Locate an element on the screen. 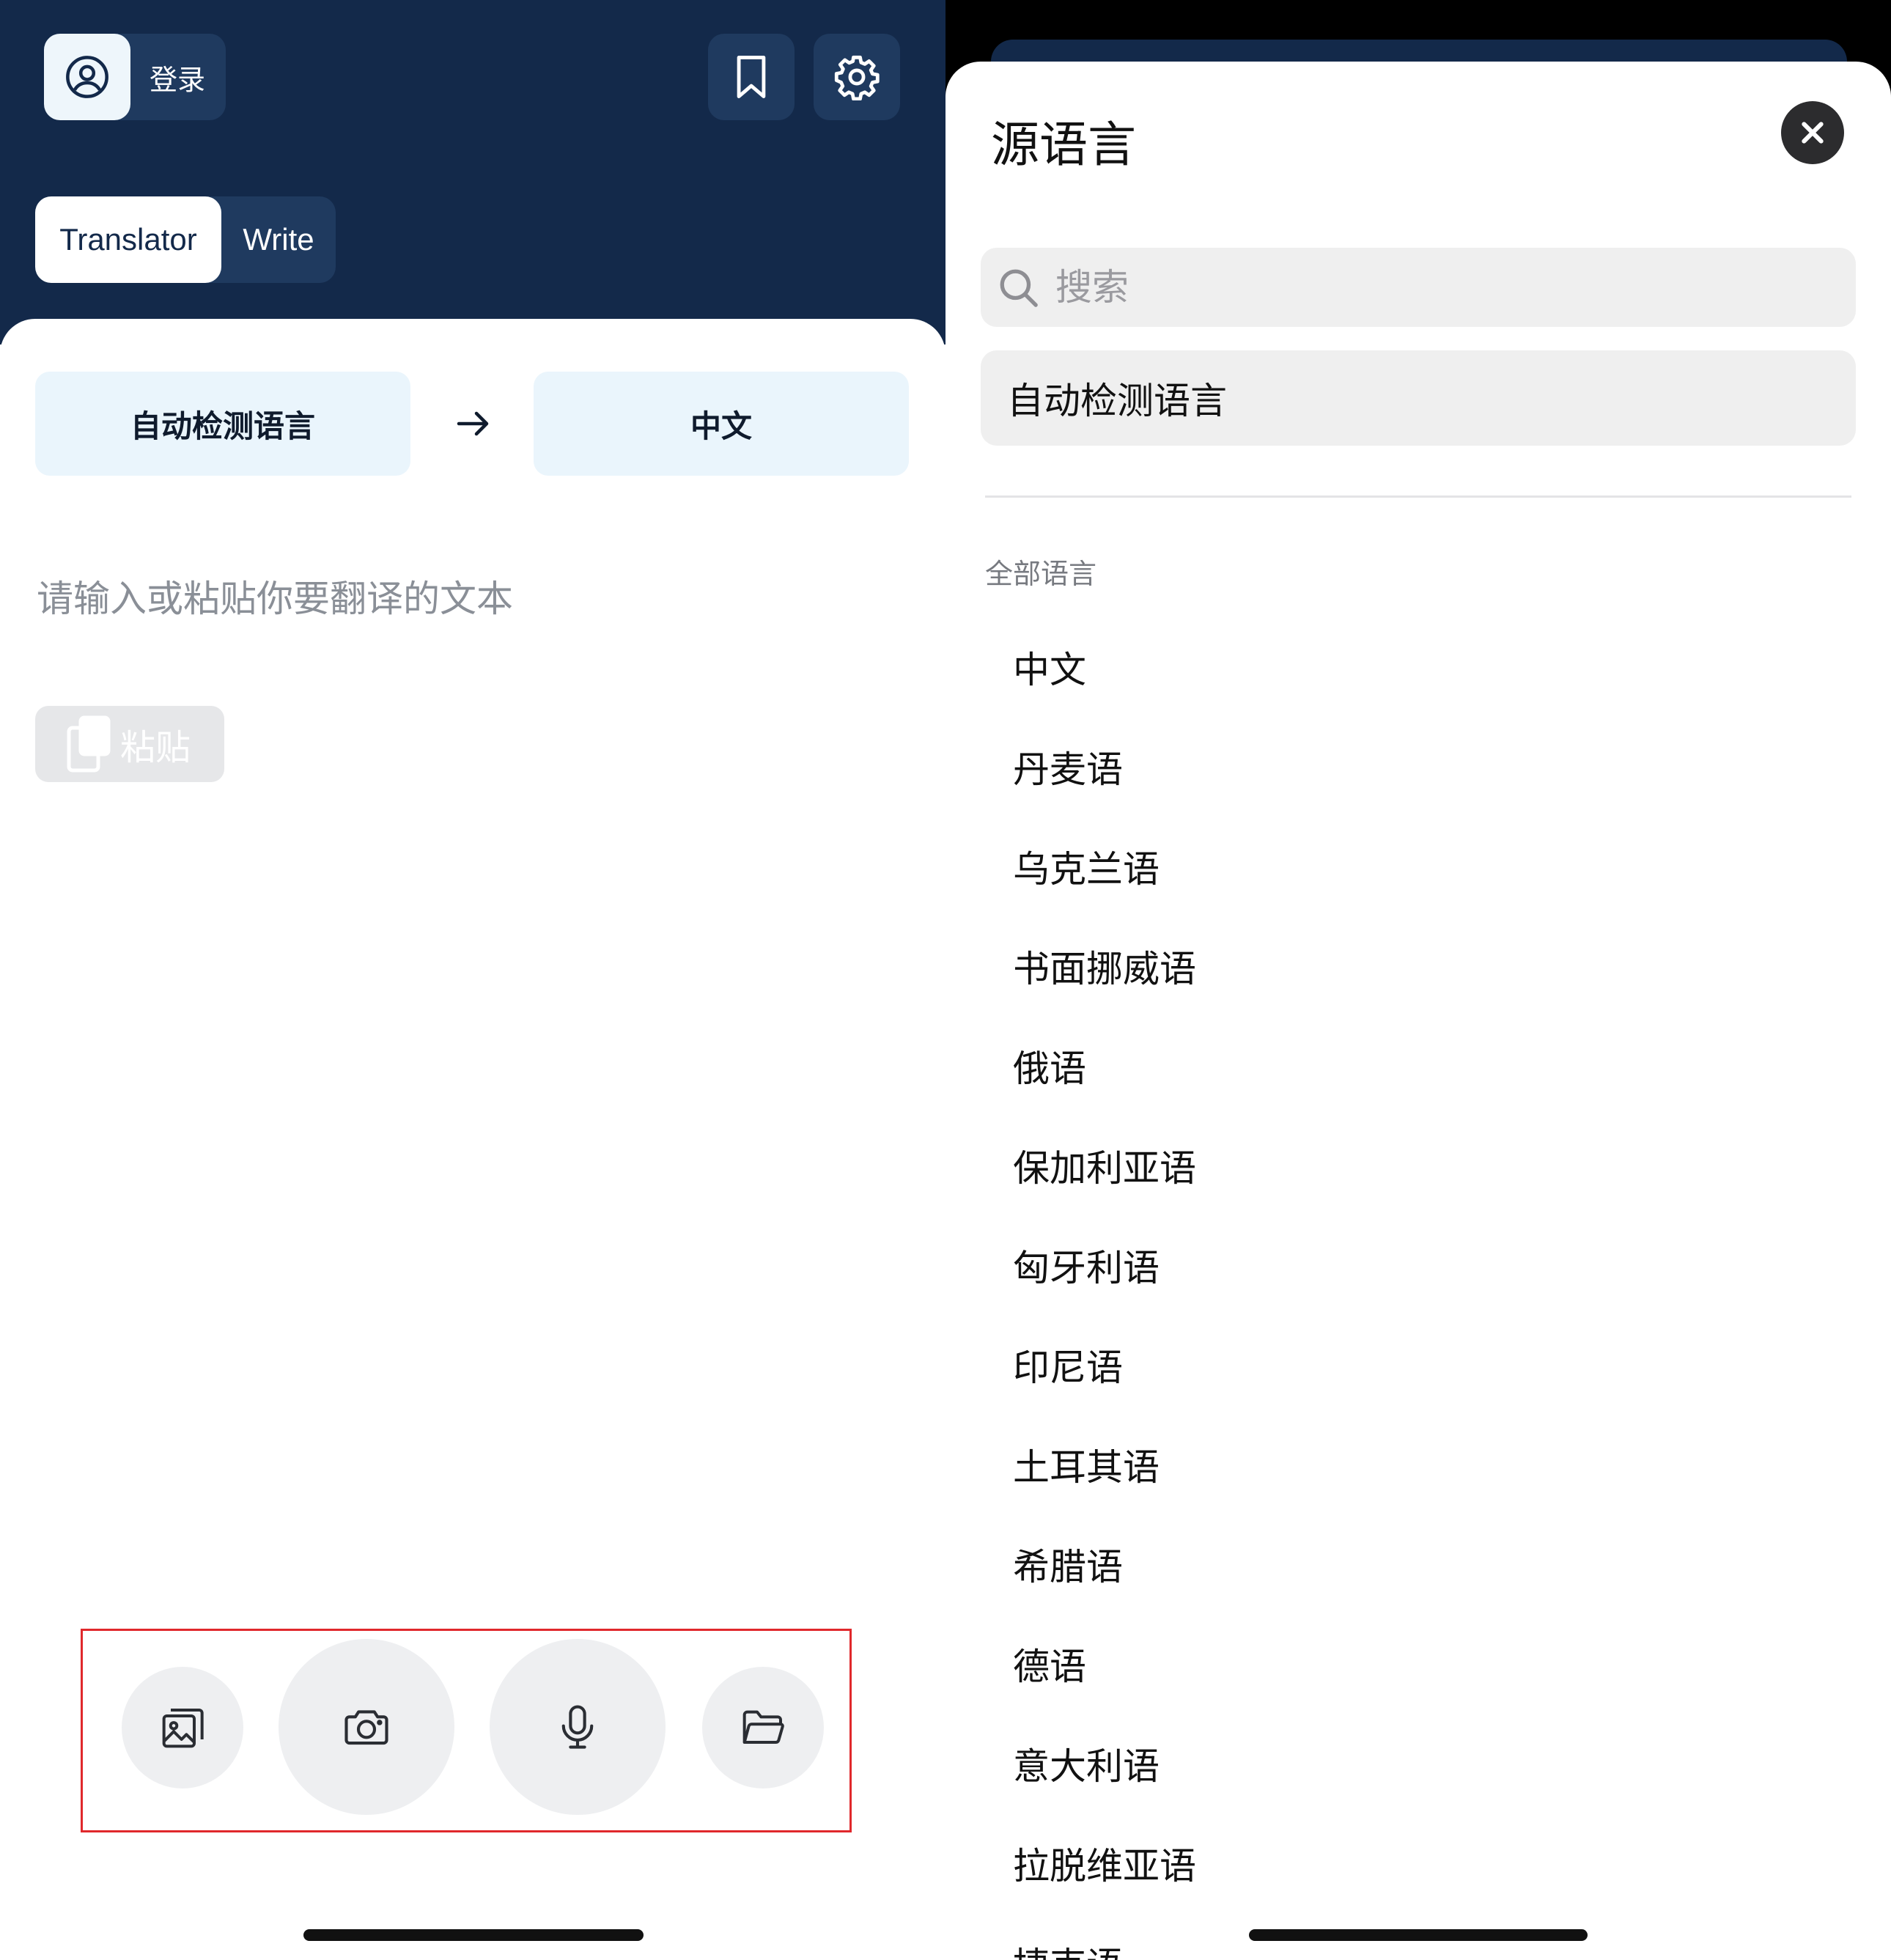 The image size is (1891, 1960). voice-input-button is located at coordinates (578, 1727).